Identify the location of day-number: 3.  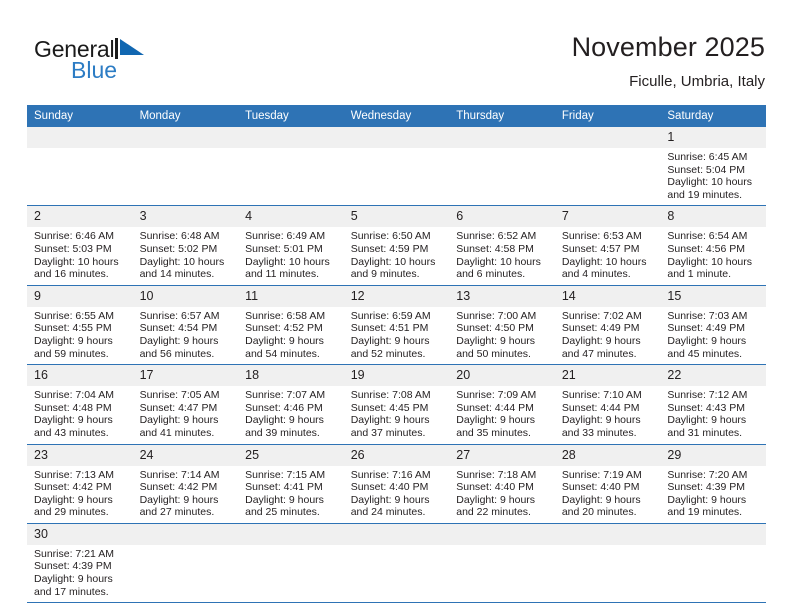
(185, 217).